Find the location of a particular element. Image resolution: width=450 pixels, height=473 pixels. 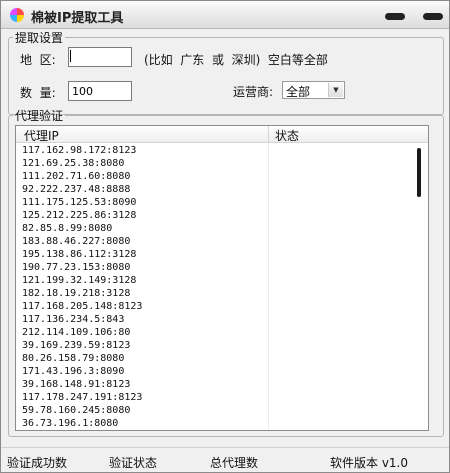

quantity-input is located at coordinates (100, 91).